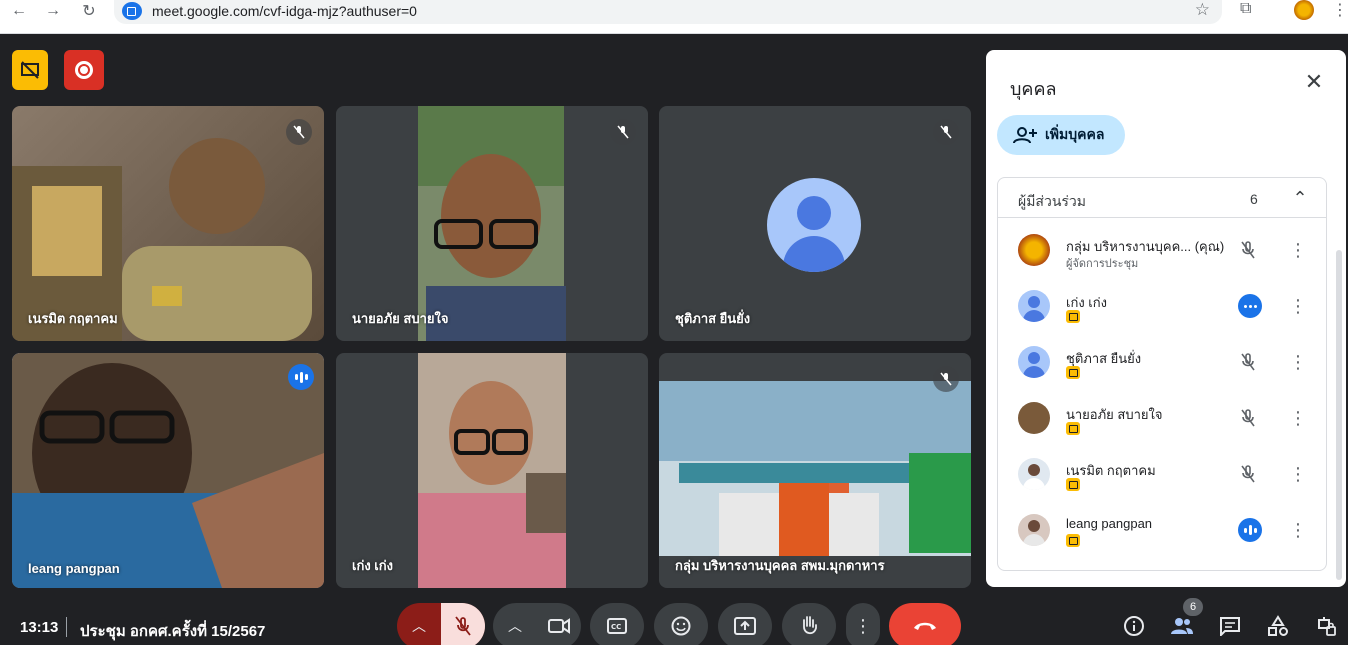 This screenshot has width=1348, height=645. Describe the element at coordinates (1230, 626) in the screenshot. I see `chat-icon` at that location.